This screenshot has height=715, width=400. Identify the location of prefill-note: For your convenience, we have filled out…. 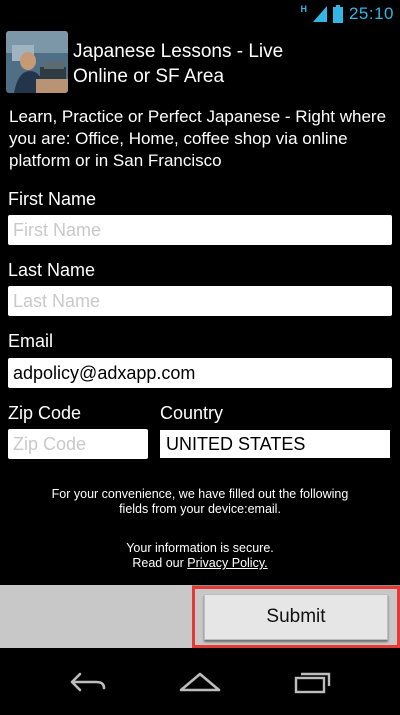
(200, 502).